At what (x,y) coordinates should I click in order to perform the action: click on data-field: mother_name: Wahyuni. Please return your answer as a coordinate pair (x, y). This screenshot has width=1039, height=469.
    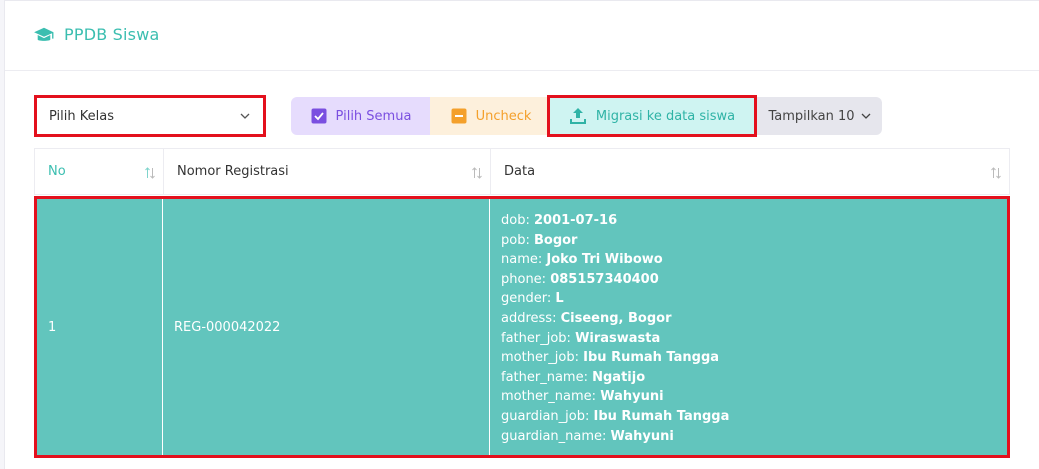
    Looking at the image, I should click on (754, 397).